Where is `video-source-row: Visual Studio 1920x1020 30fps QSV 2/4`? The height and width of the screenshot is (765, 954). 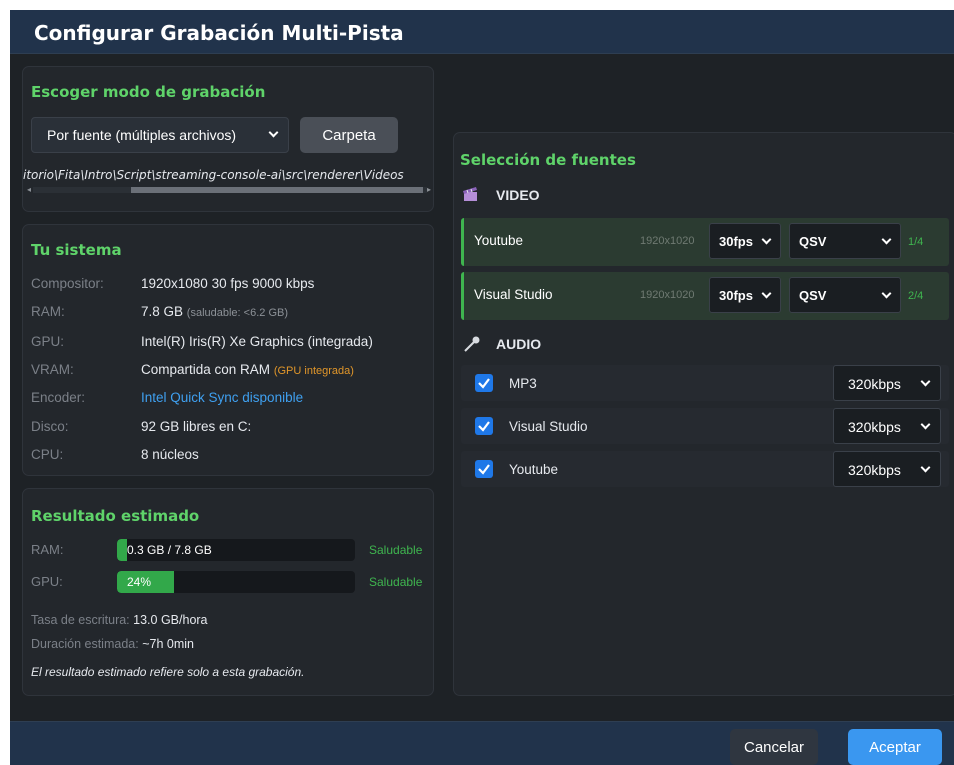
video-source-row: Visual Studio 1920x1020 30fps QSV 2/4 is located at coordinates (705, 296).